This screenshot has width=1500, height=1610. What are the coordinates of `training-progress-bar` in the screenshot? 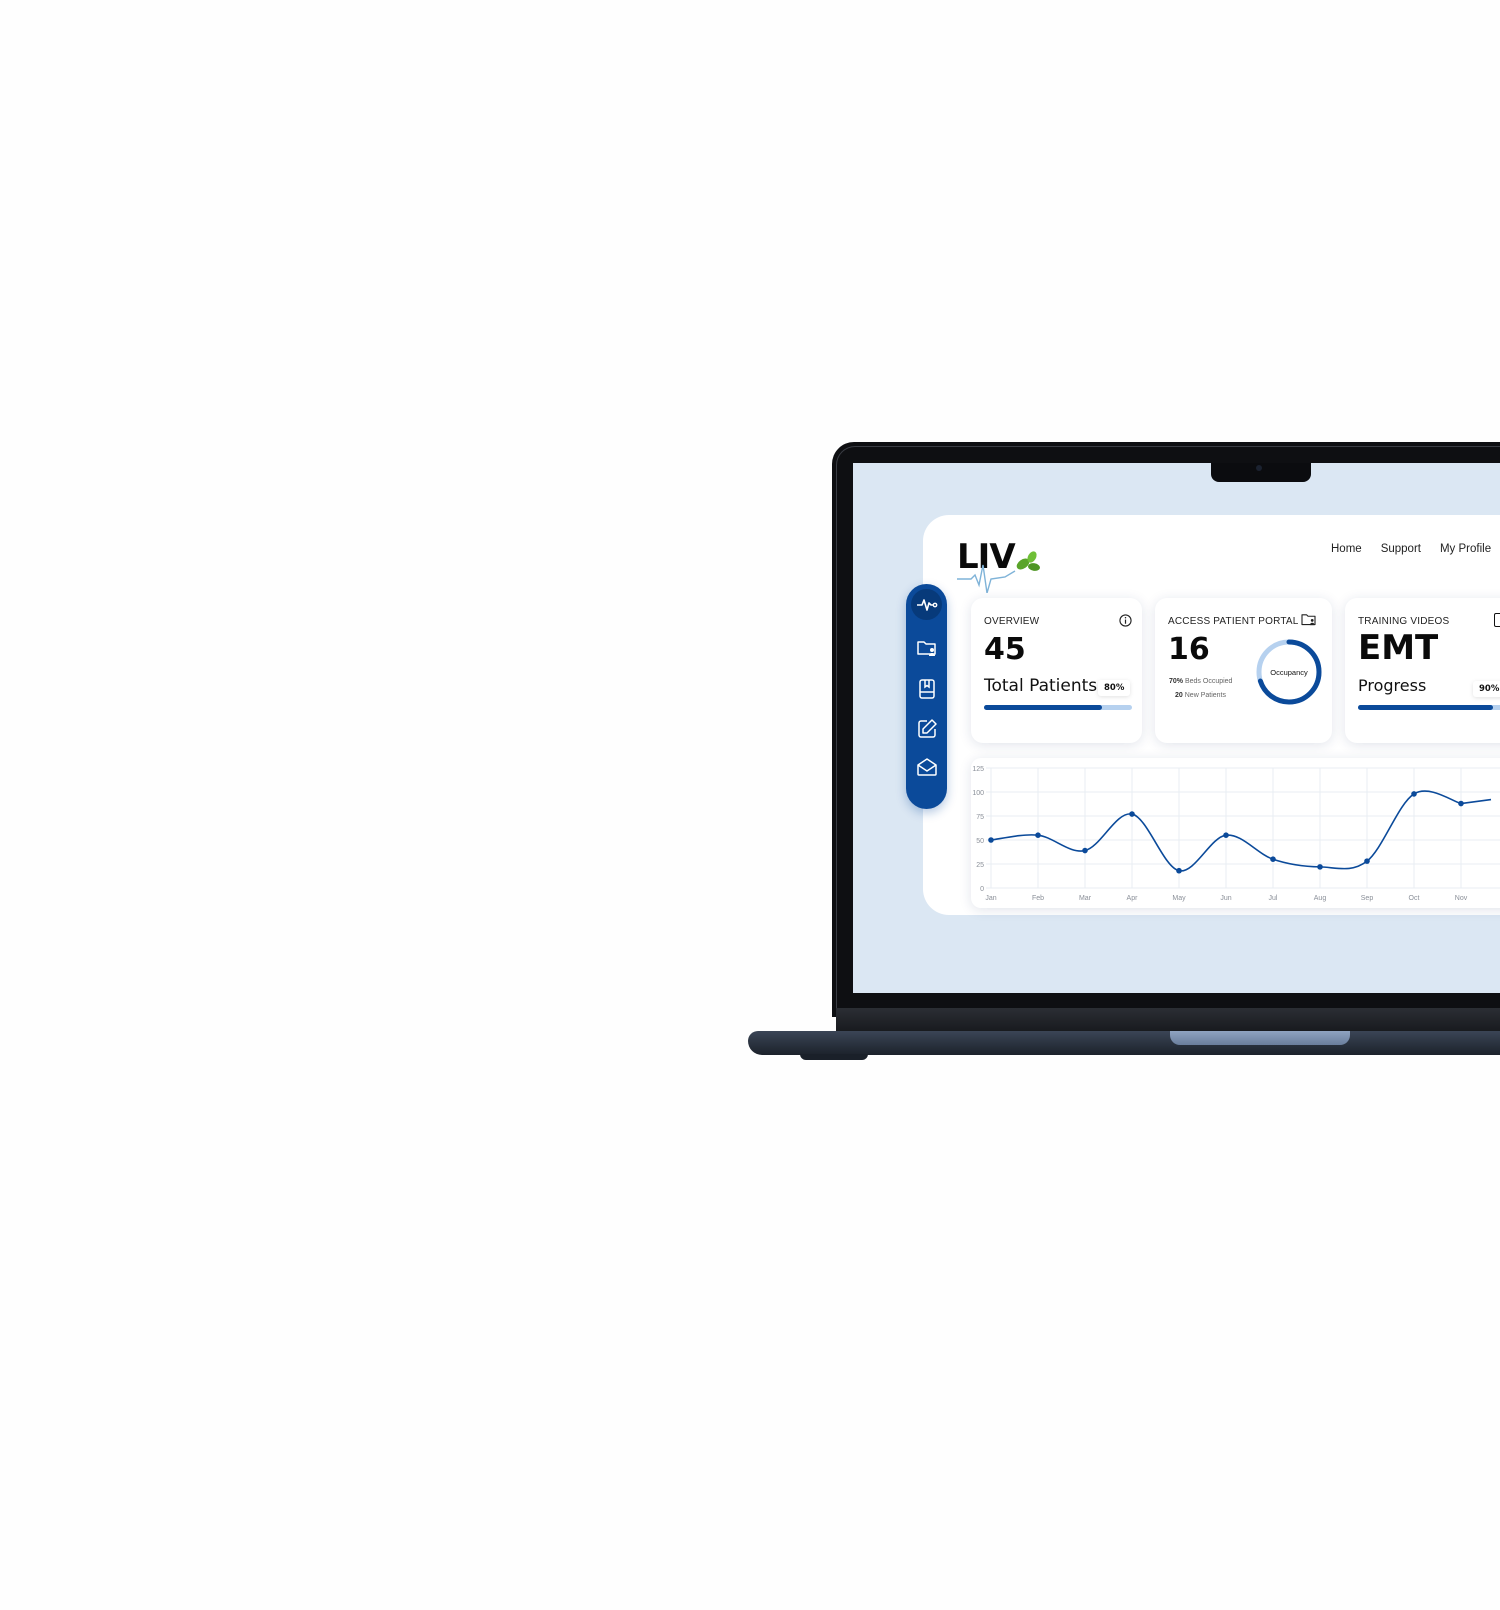 It's located at (1429, 707).